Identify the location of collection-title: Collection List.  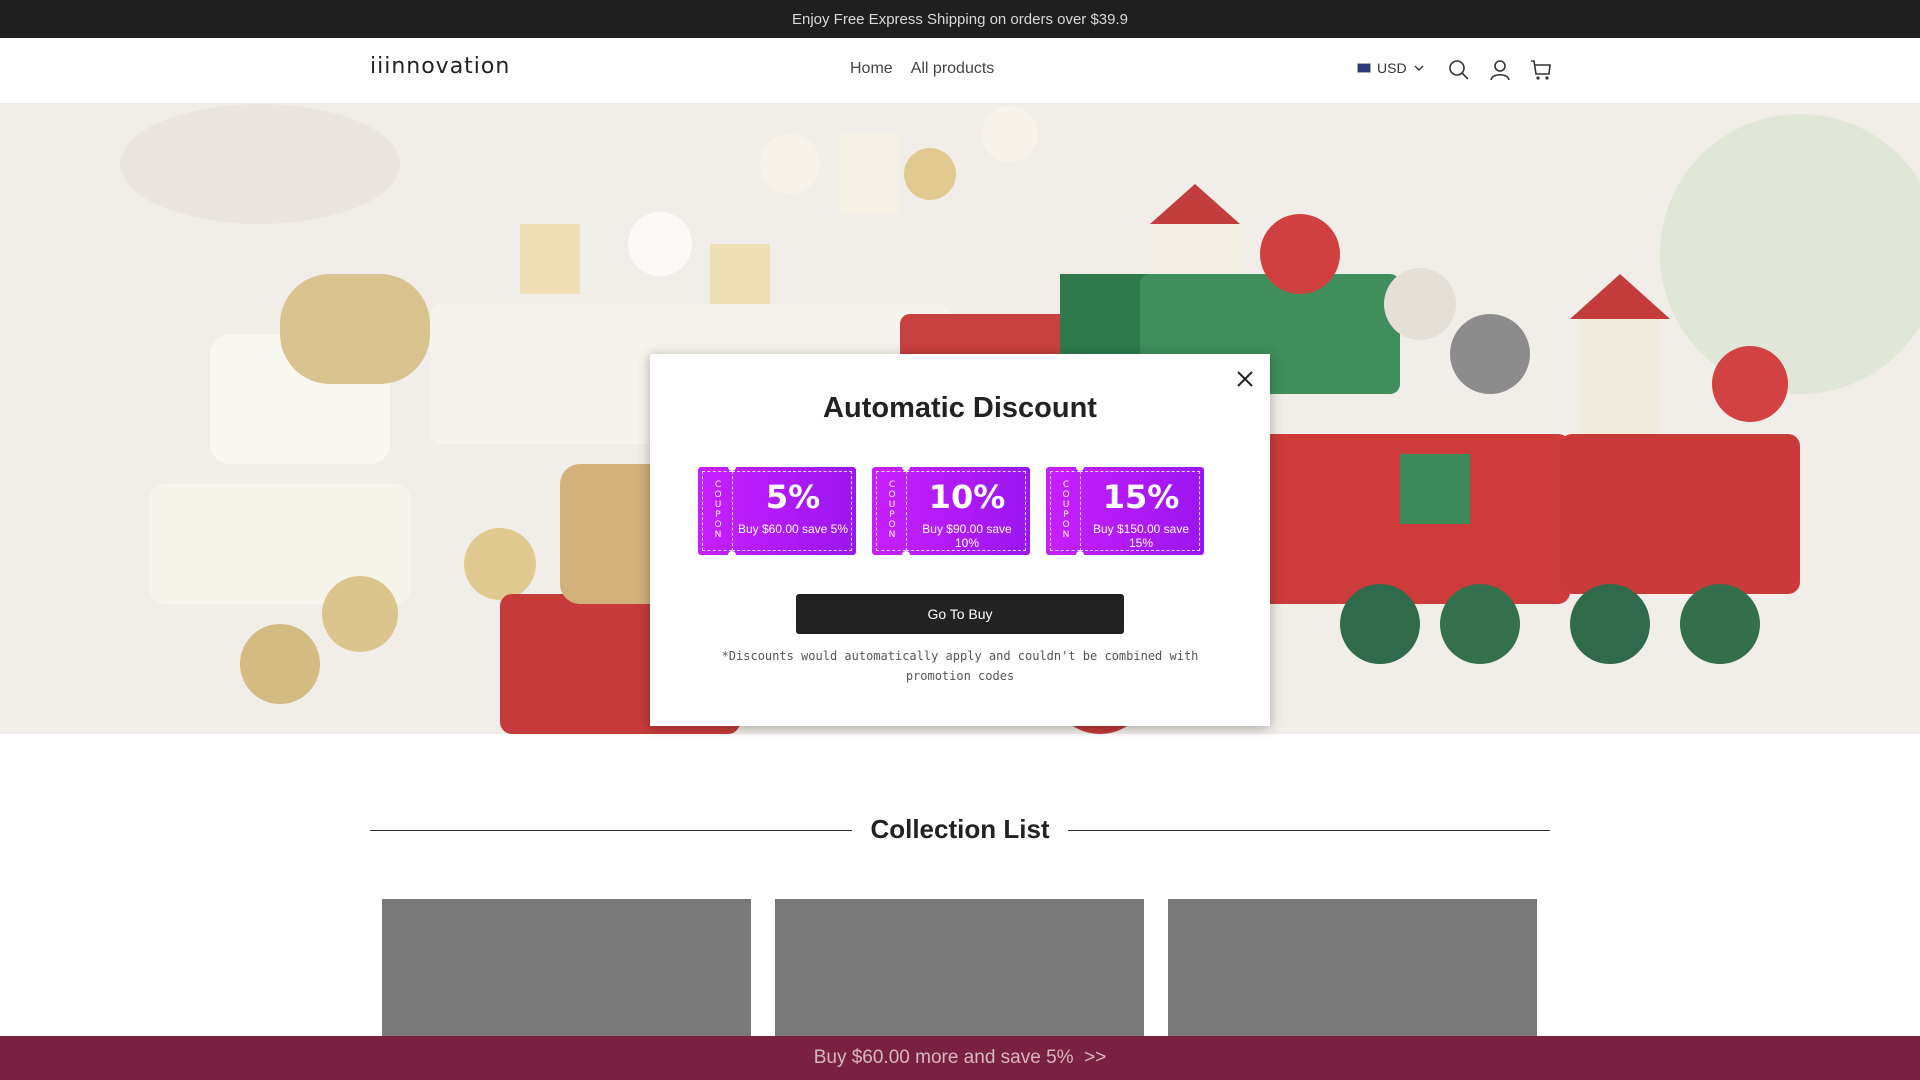
(960, 829).